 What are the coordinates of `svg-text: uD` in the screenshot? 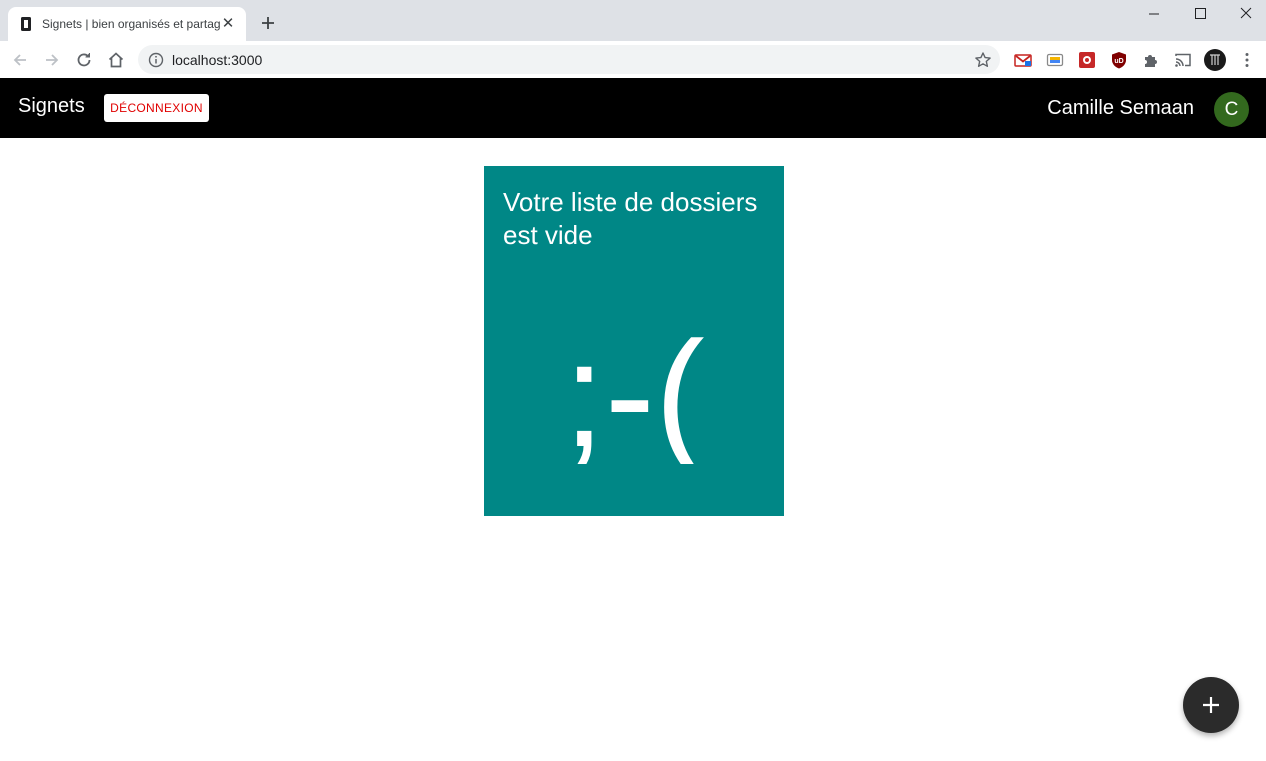 It's located at (1118, 61).